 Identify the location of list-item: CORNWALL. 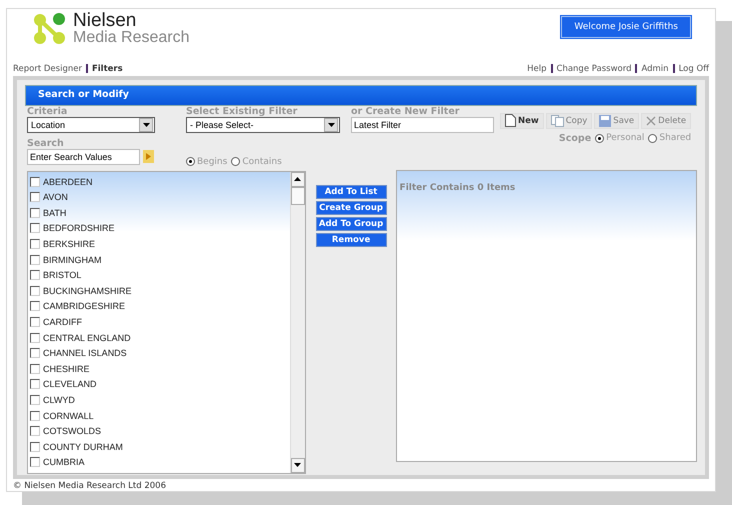
(159, 416).